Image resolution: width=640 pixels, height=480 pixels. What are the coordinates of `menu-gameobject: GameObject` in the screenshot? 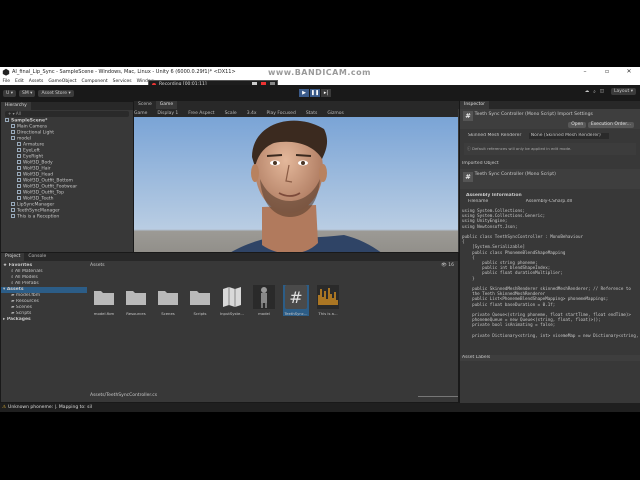 It's located at (62, 81).